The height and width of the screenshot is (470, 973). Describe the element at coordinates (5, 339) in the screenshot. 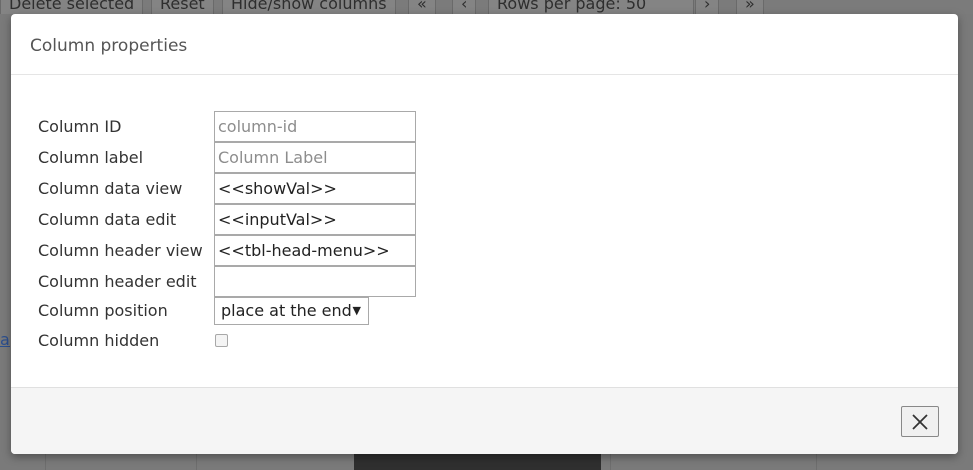

I see `background-link: ar` at that location.